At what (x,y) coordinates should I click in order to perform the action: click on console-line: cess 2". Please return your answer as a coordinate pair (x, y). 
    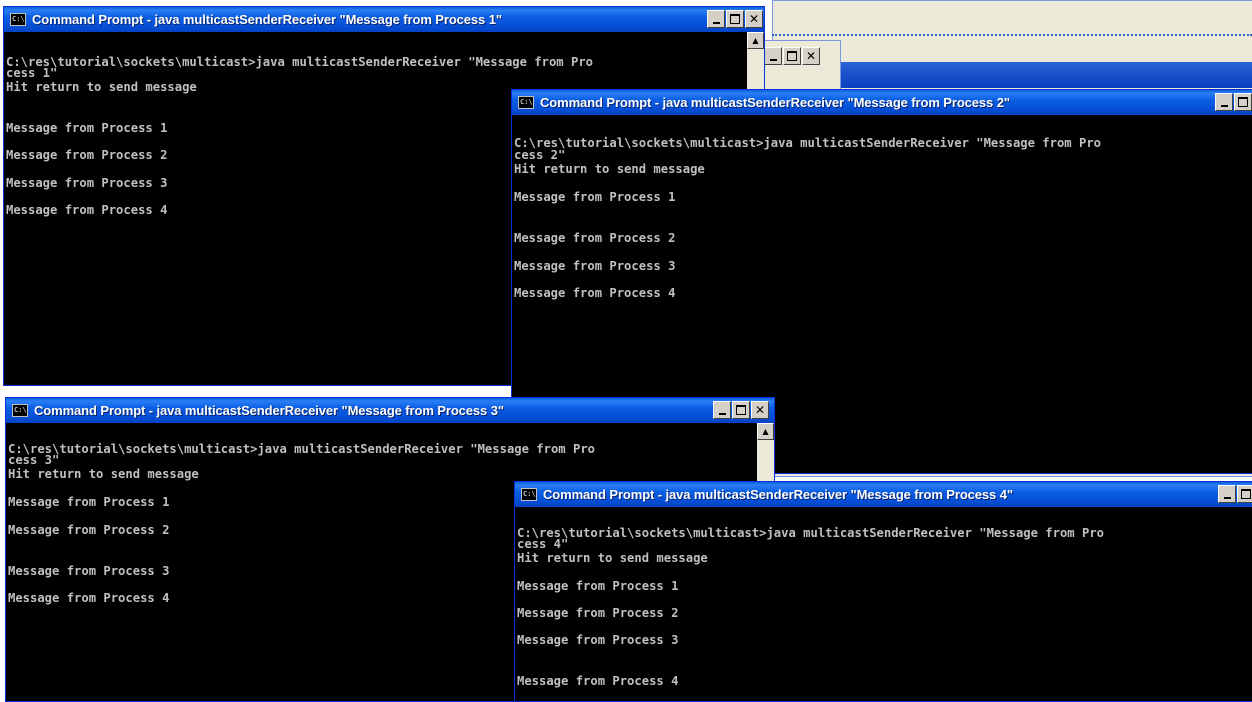
    Looking at the image, I should click on (540, 155).